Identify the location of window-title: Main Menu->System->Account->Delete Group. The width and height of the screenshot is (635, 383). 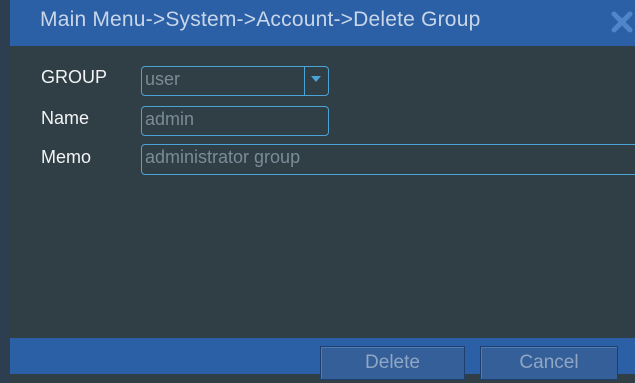
(260, 19).